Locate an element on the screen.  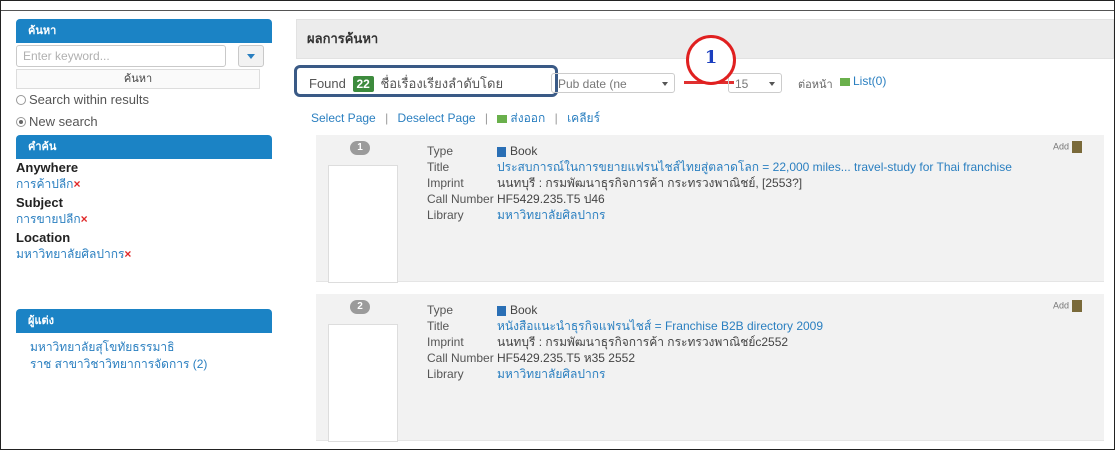
result-number: 1 is located at coordinates (360, 148).